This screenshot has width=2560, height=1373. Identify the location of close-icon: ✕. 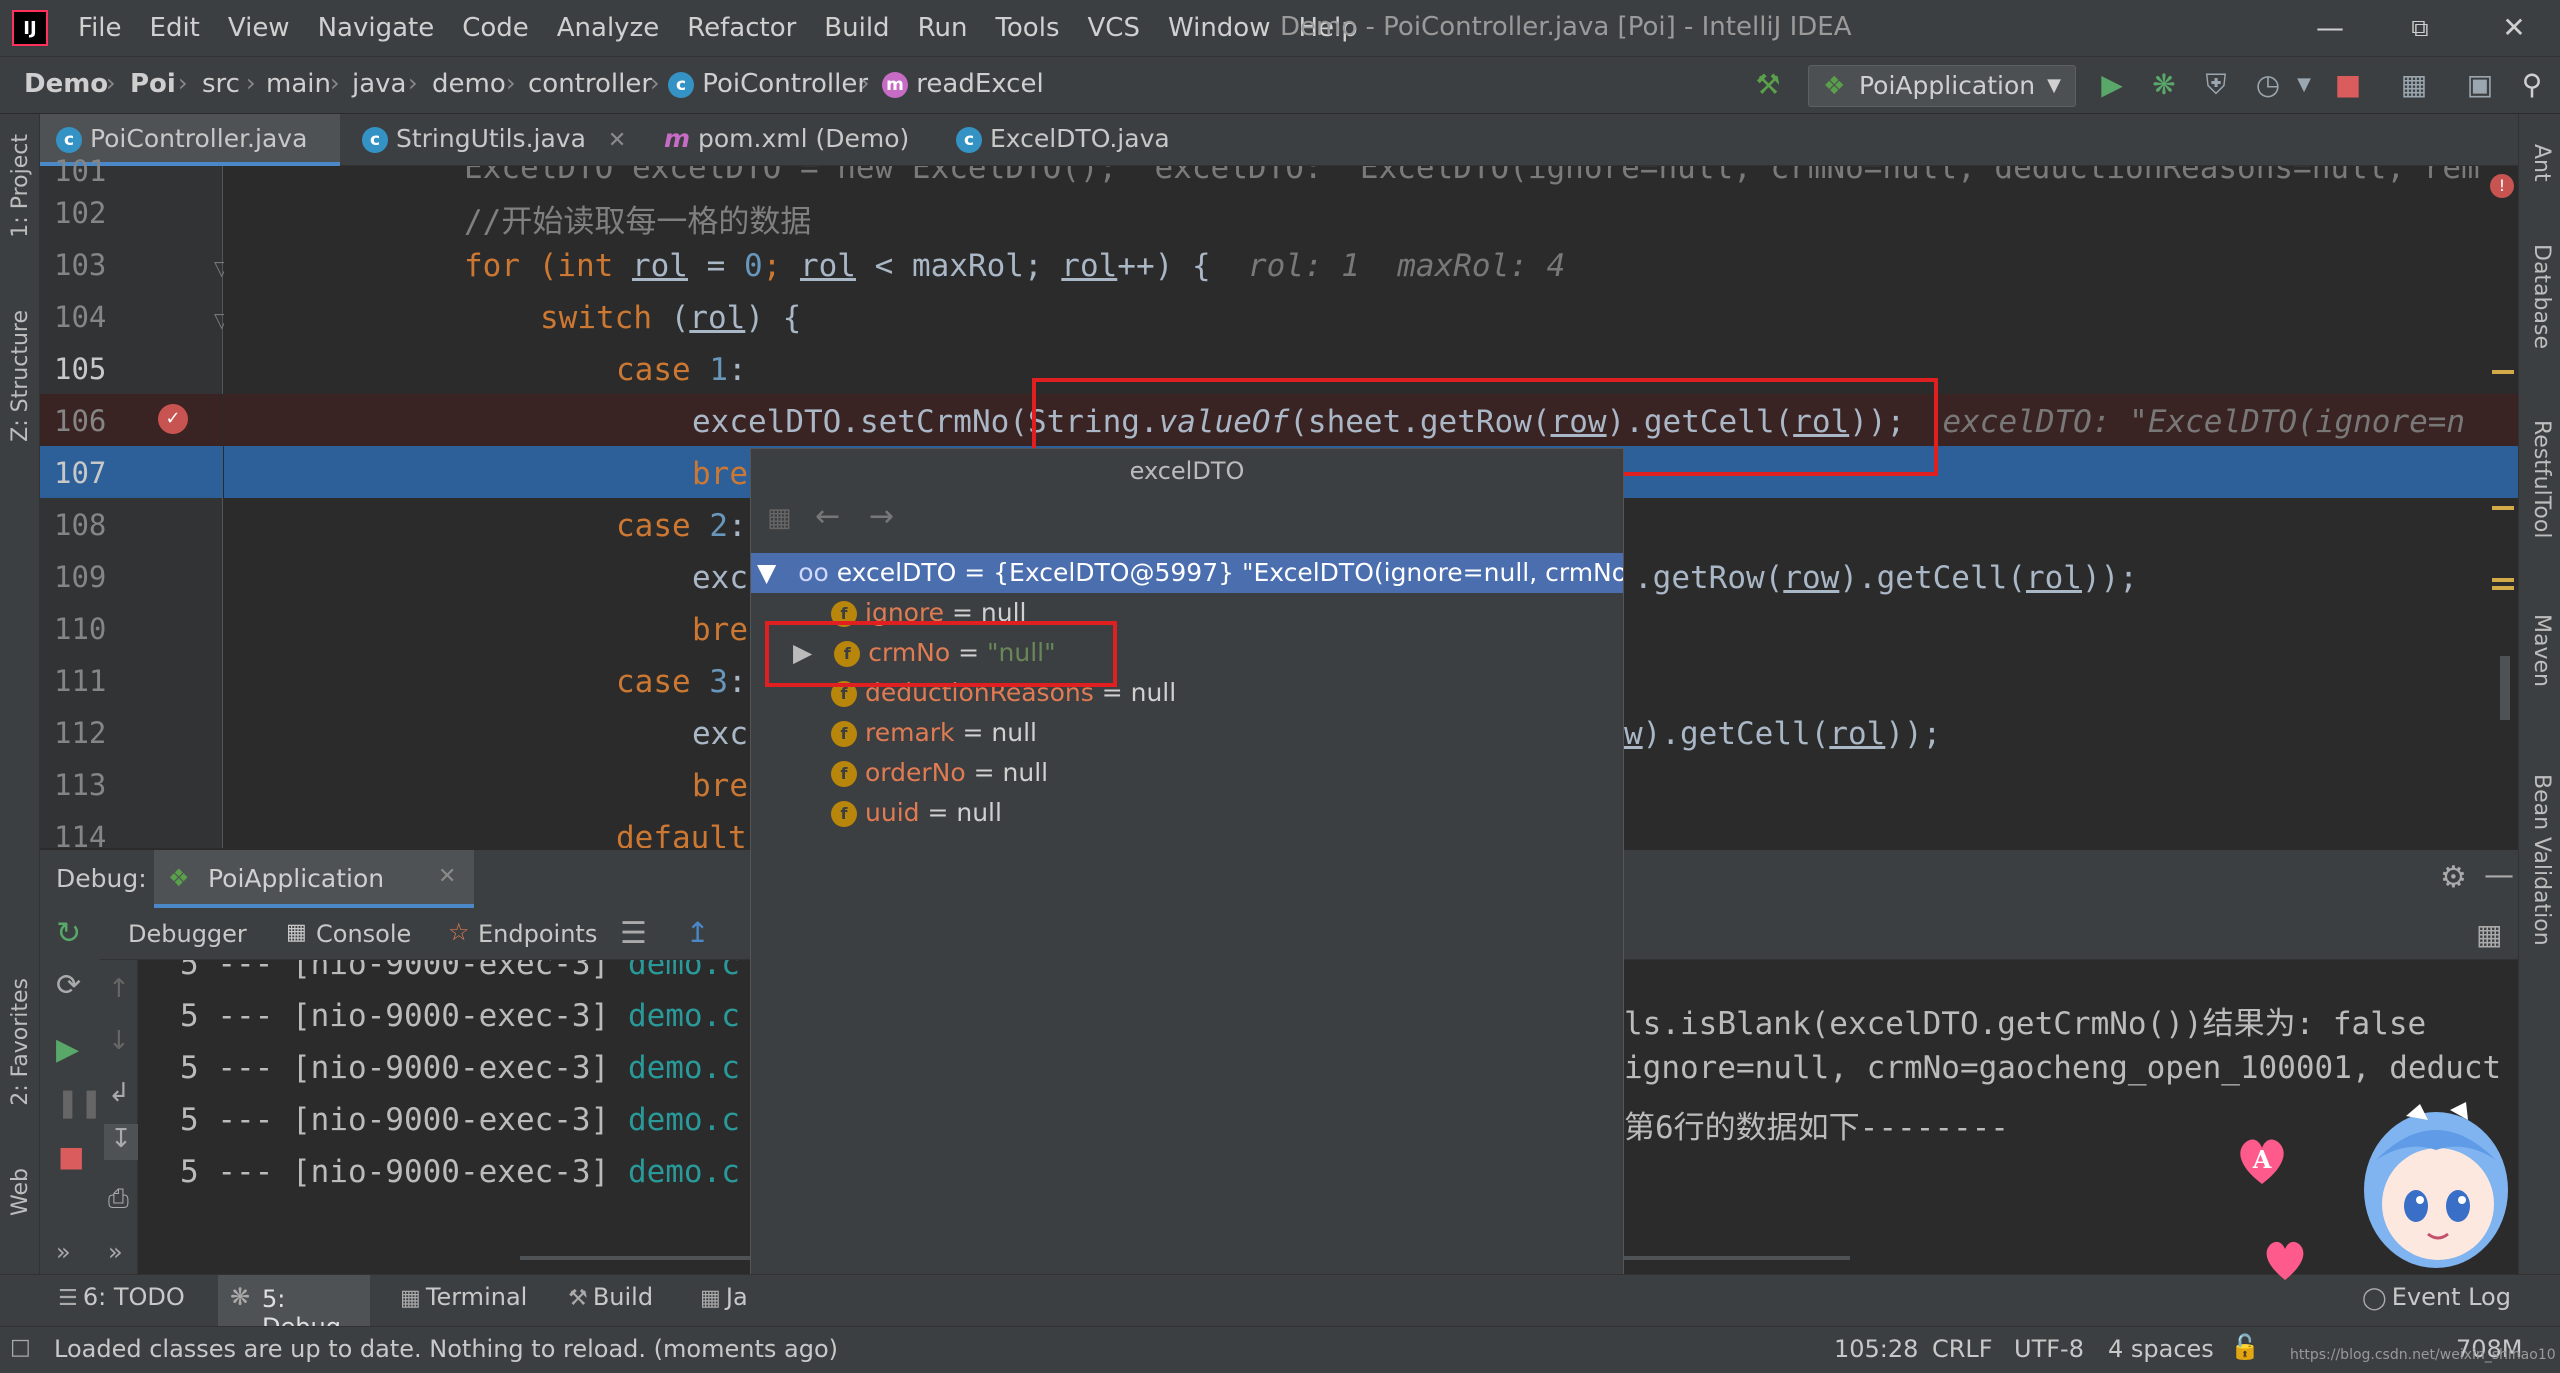
(2514, 28).